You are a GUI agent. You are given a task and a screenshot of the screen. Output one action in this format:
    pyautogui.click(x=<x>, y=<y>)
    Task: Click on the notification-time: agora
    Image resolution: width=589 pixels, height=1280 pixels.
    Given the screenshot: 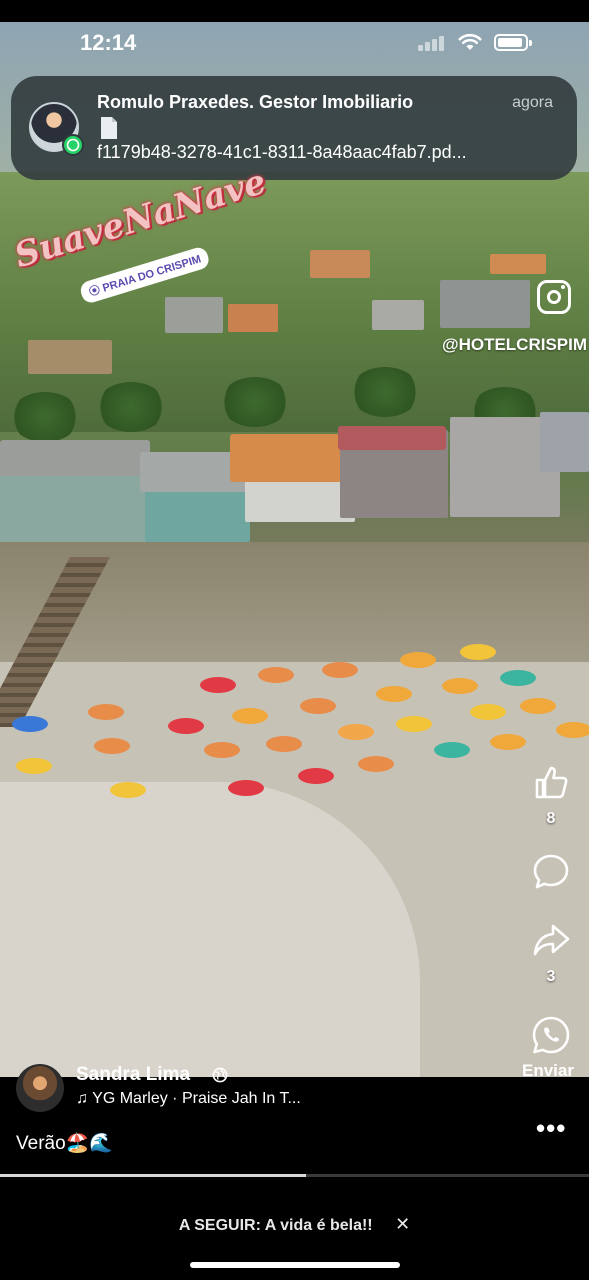 What is the action you would take?
    pyautogui.click(x=532, y=102)
    